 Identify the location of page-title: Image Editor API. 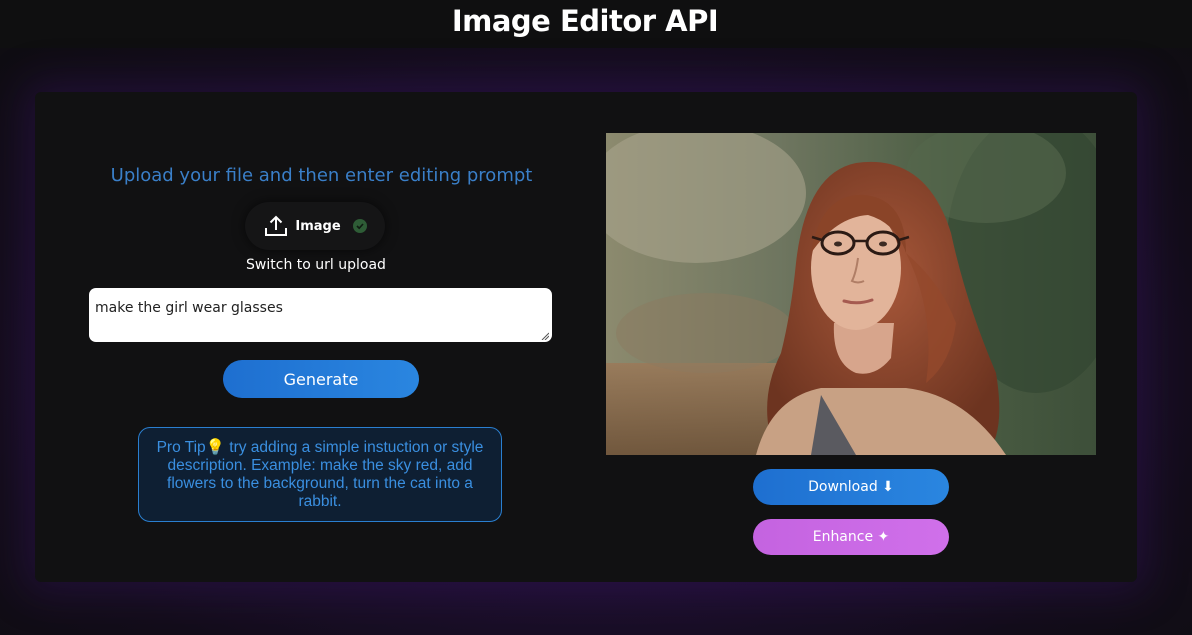
(585, 21).